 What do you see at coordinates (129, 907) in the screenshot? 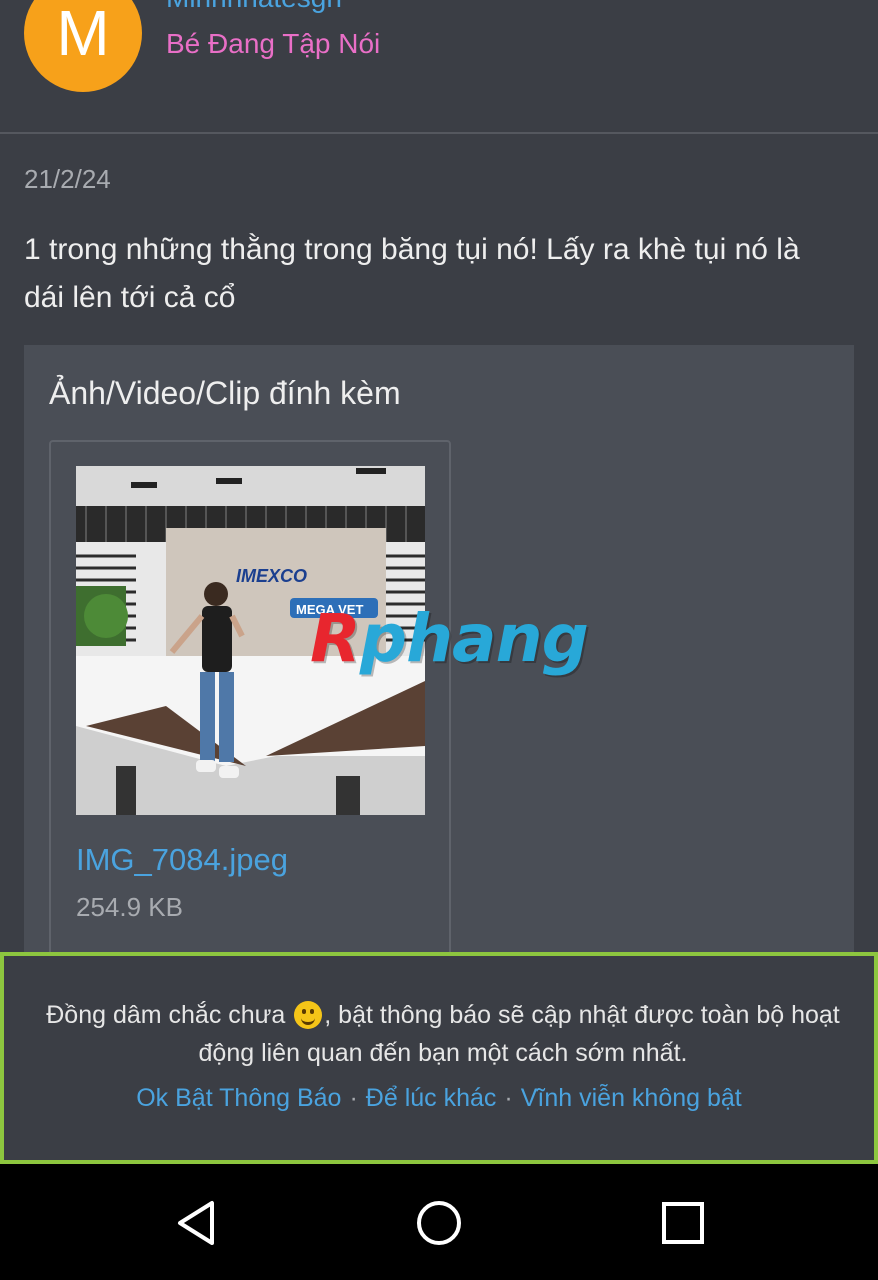
I see `attachment-filesize: 254.9 KB` at bounding box center [129, 907].